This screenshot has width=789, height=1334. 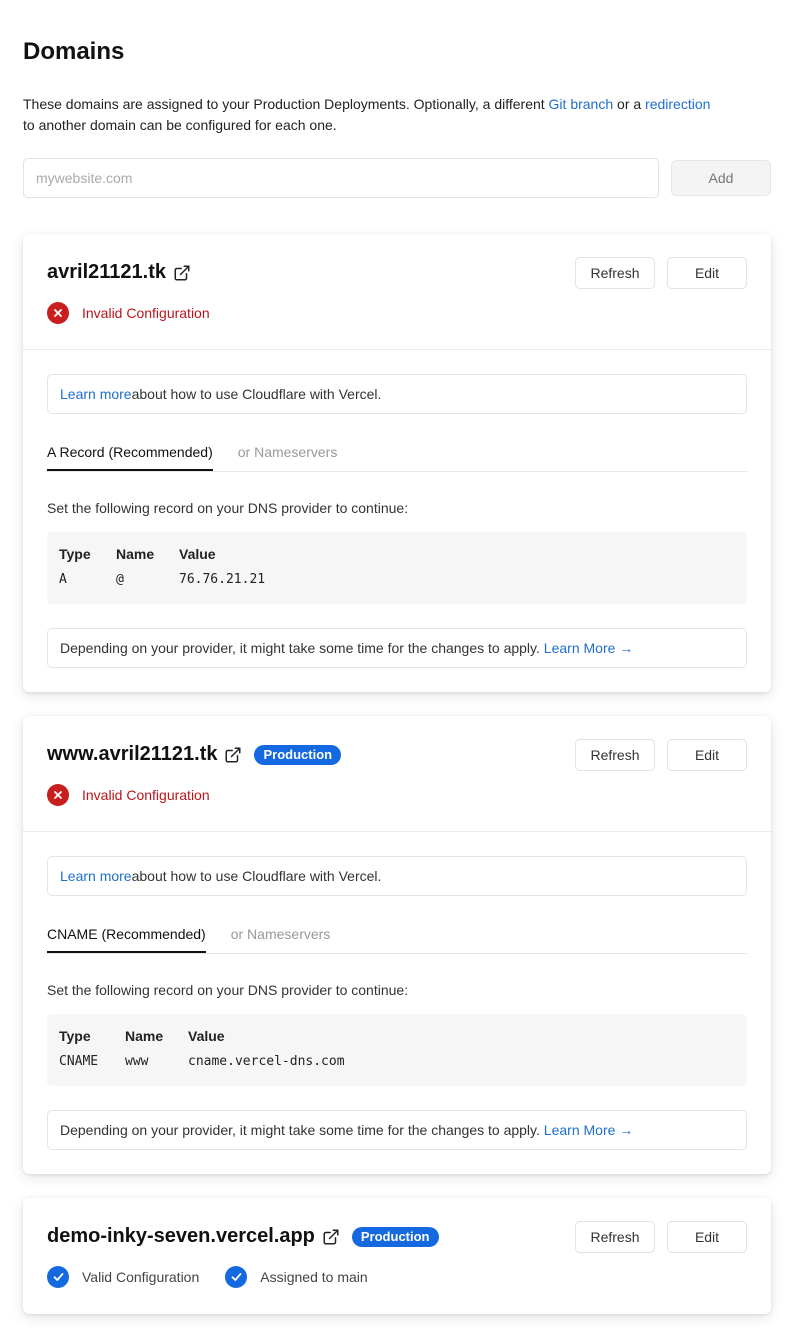 What do you see at coordinates (141, 1277) in the screenshot?
I see `status-label: Valid Configuration` at bounding box center [141, 1277].